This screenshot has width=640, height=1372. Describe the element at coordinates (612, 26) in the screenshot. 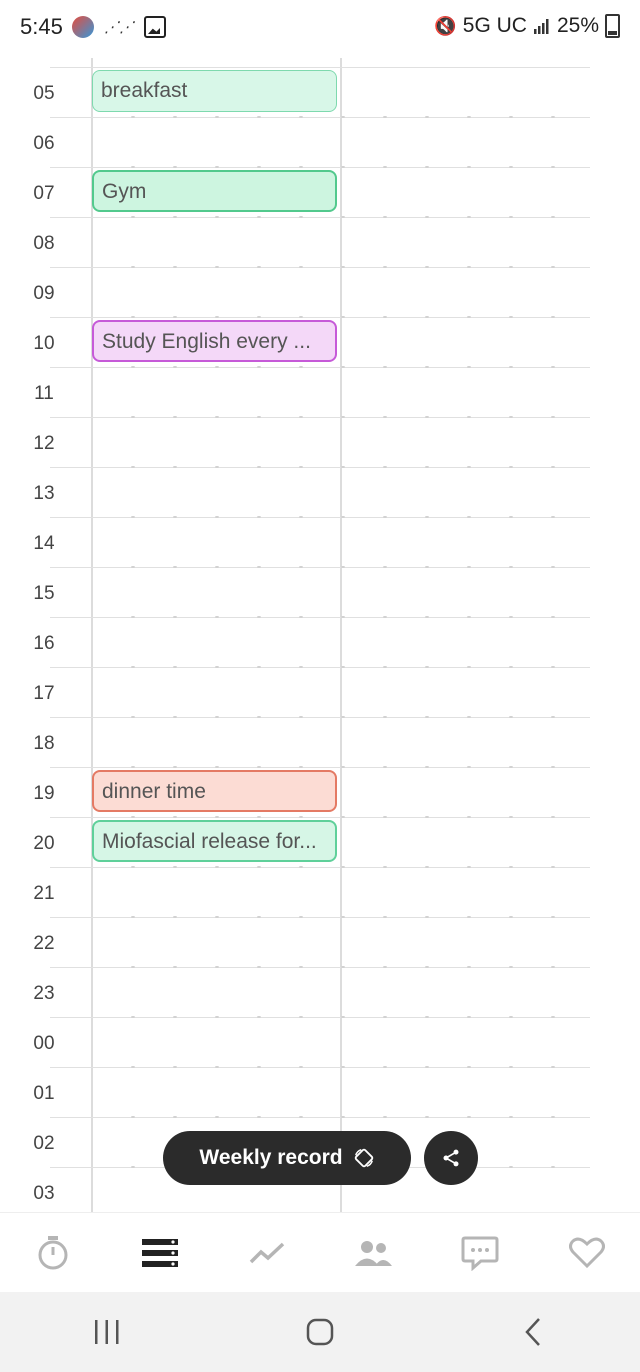

I see `battery-icon` at that location.